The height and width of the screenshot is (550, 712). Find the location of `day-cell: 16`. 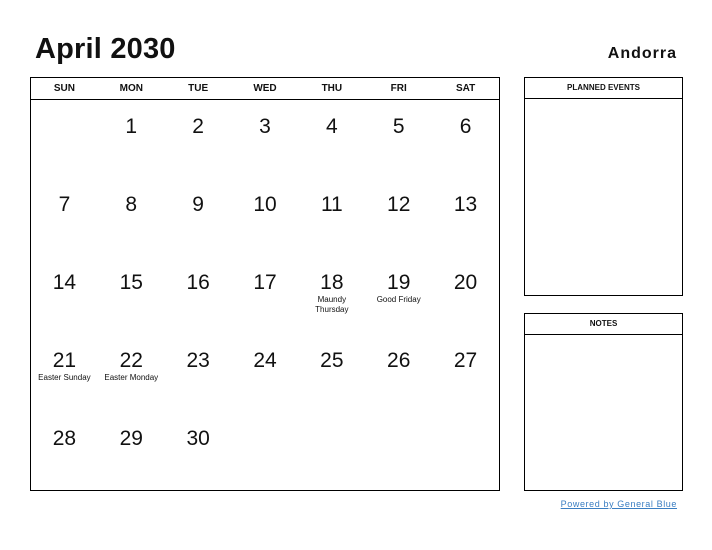

day-cell: 16 is located at coordinates (198, 295).